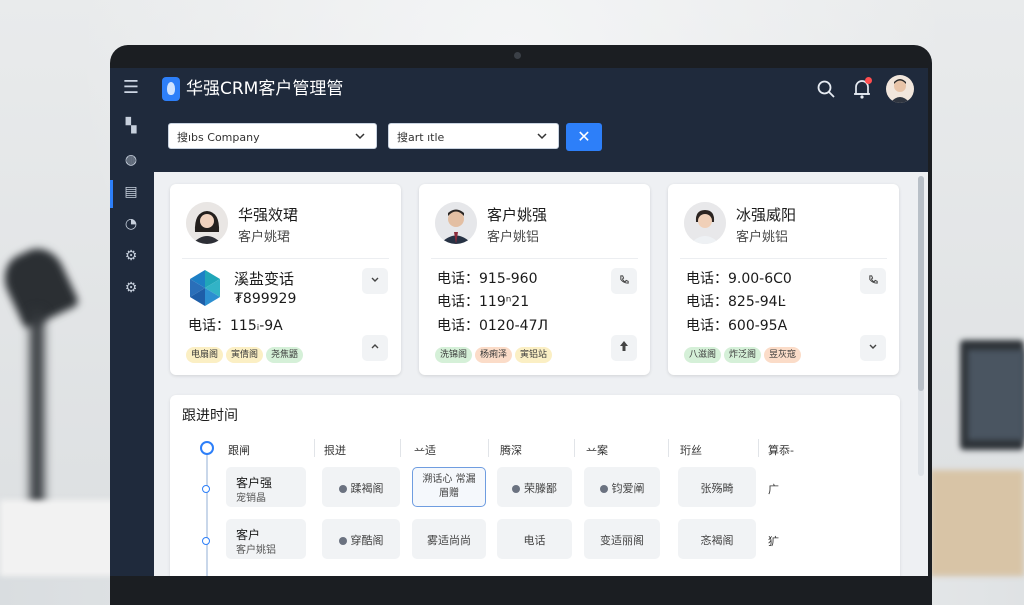 This screenshot has width=1024, height=605. I want to click on customer-role: 客户姚珺, so click(264, 237).